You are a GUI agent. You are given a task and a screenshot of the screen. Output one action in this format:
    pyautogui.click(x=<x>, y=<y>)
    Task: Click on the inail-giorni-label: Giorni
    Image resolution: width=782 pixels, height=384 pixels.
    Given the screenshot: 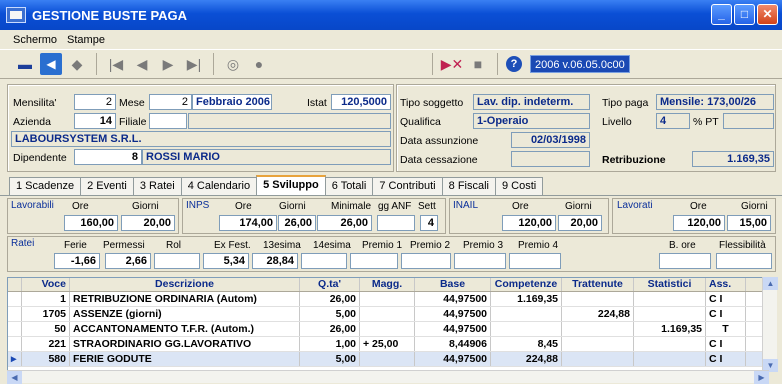 What is the action you would take?
    pyautogui.click(x=578, y=206)
    